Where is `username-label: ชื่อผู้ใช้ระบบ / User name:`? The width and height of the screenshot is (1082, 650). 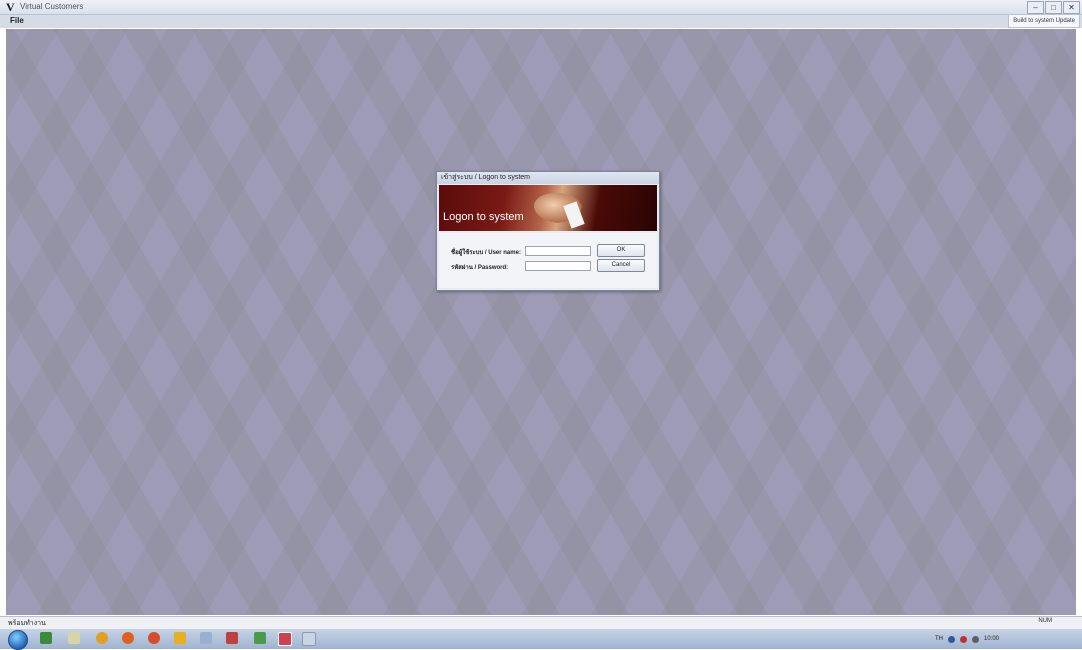
username-label: ชื่อผู้ใช้ระบบ / User name: is located at coordinates (486, 253).